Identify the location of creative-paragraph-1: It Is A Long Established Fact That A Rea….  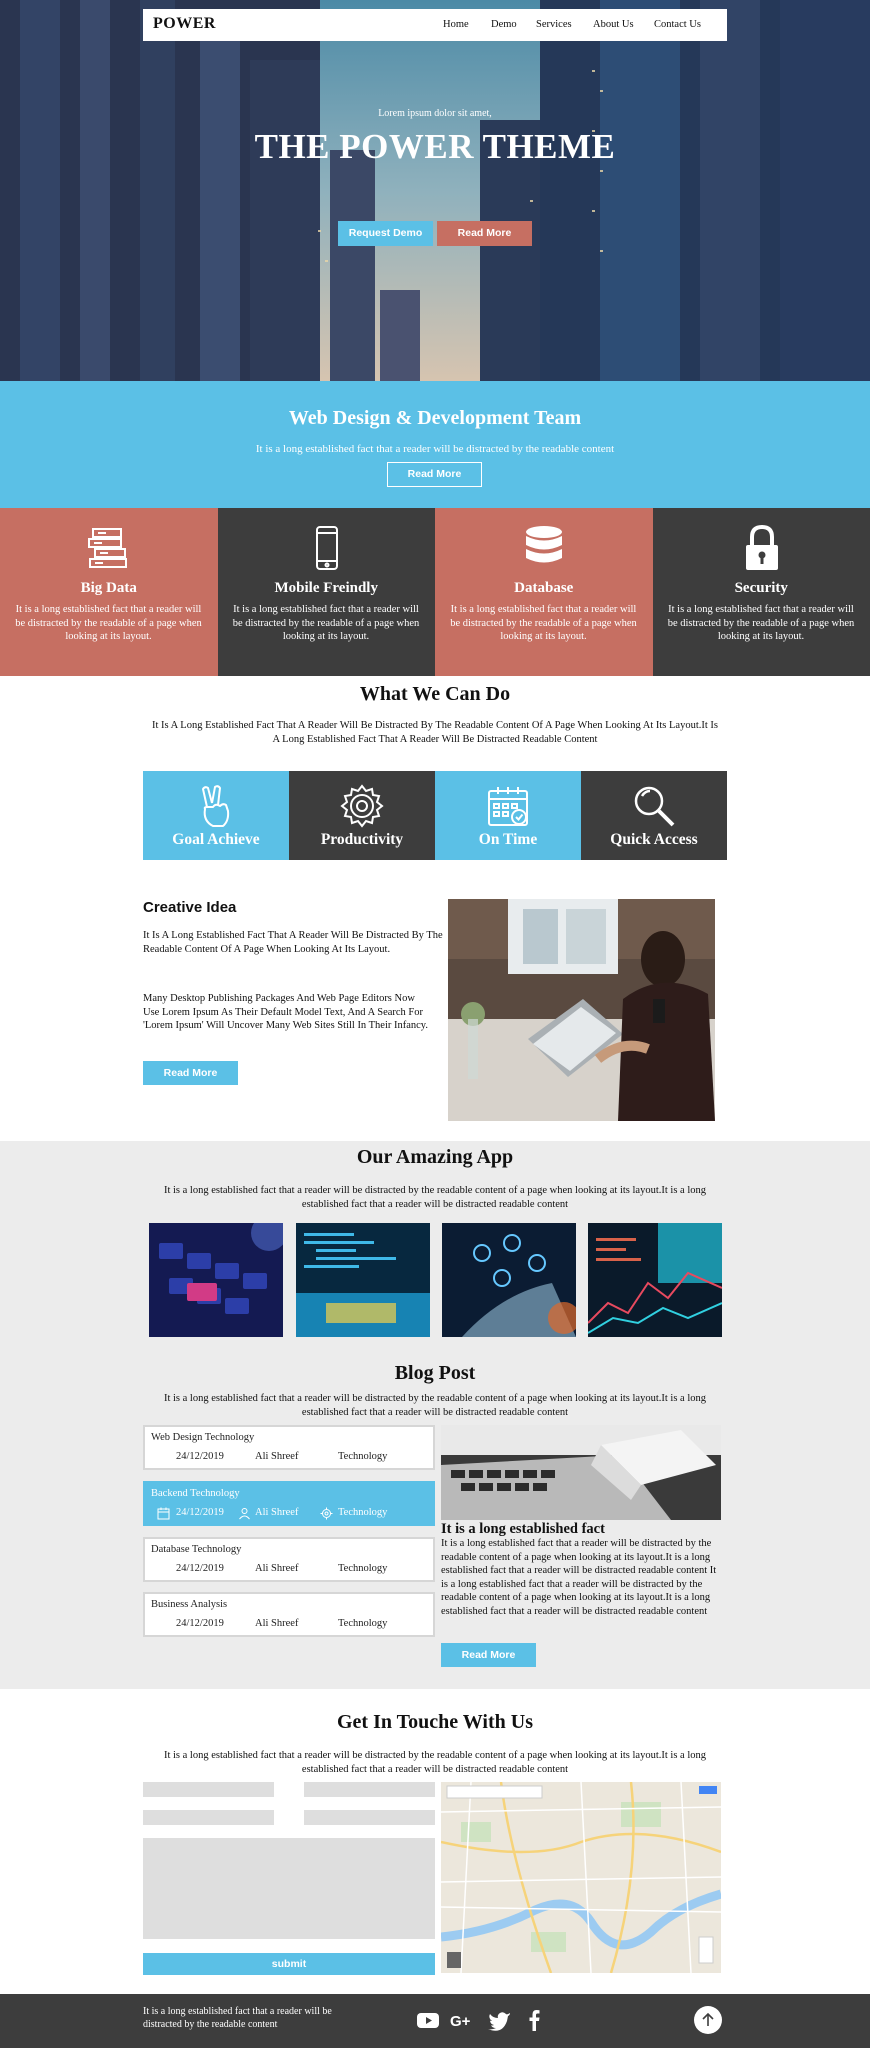
(293, 942).